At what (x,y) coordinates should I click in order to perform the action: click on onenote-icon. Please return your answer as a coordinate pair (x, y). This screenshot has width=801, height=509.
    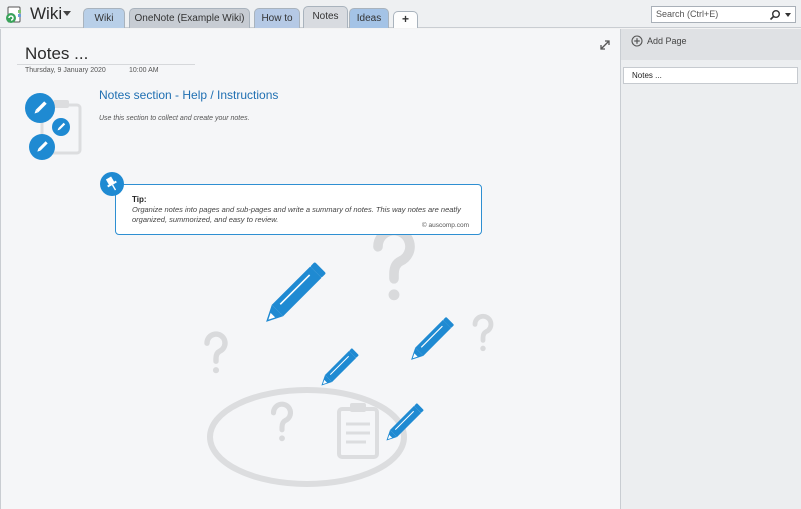
    Looking at the image, I should click on (14, 15).